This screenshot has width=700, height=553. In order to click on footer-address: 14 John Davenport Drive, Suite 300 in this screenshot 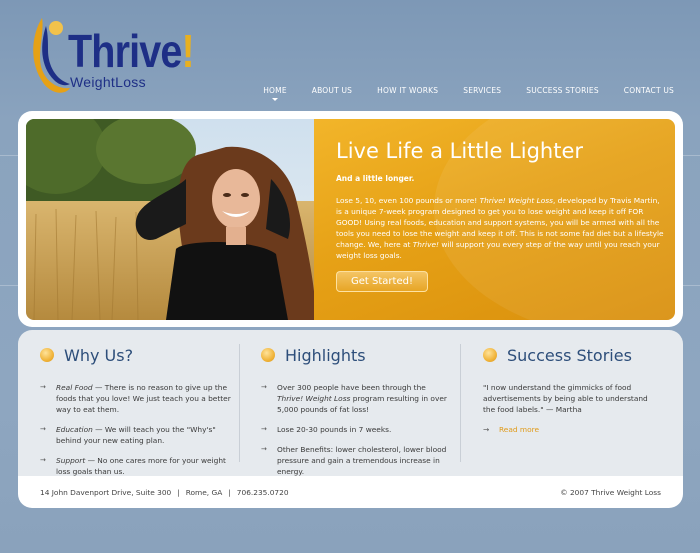, I will do `click(106, 492)`.